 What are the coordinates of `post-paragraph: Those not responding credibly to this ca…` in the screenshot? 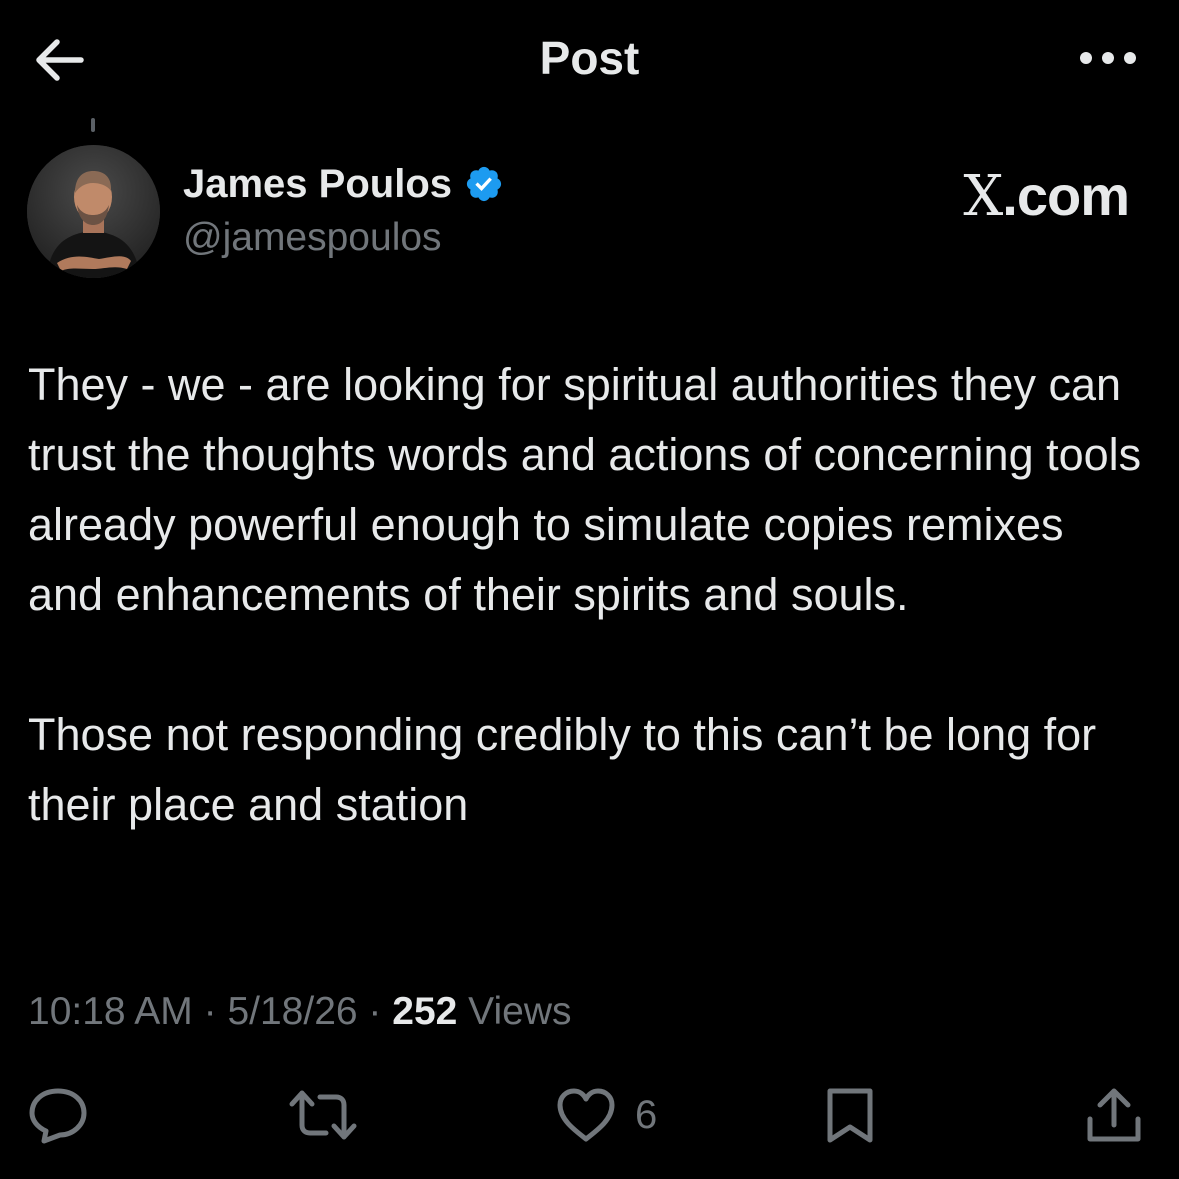 It's located at (562, 769).